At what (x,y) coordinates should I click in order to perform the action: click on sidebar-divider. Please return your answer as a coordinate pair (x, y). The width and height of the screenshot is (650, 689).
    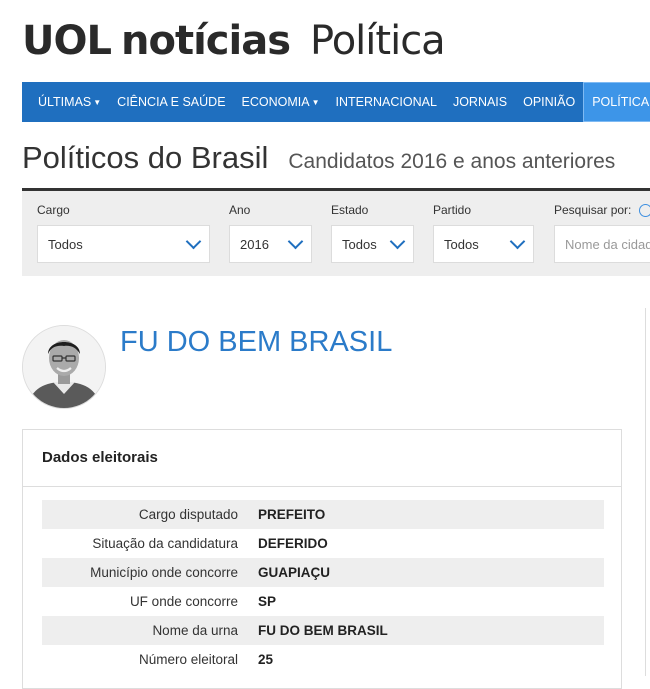
    Looking at the image, I should click on (645, 492).